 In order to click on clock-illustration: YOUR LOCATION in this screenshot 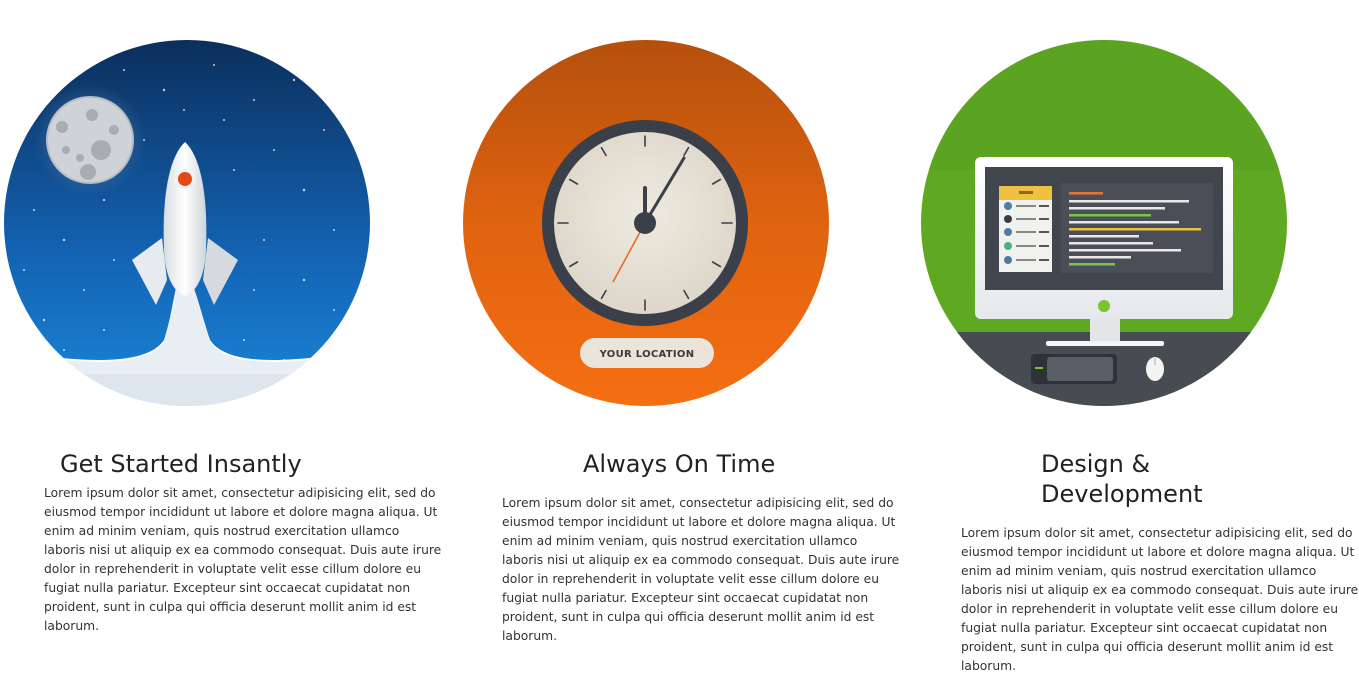, I will do `click(646, 223)`.